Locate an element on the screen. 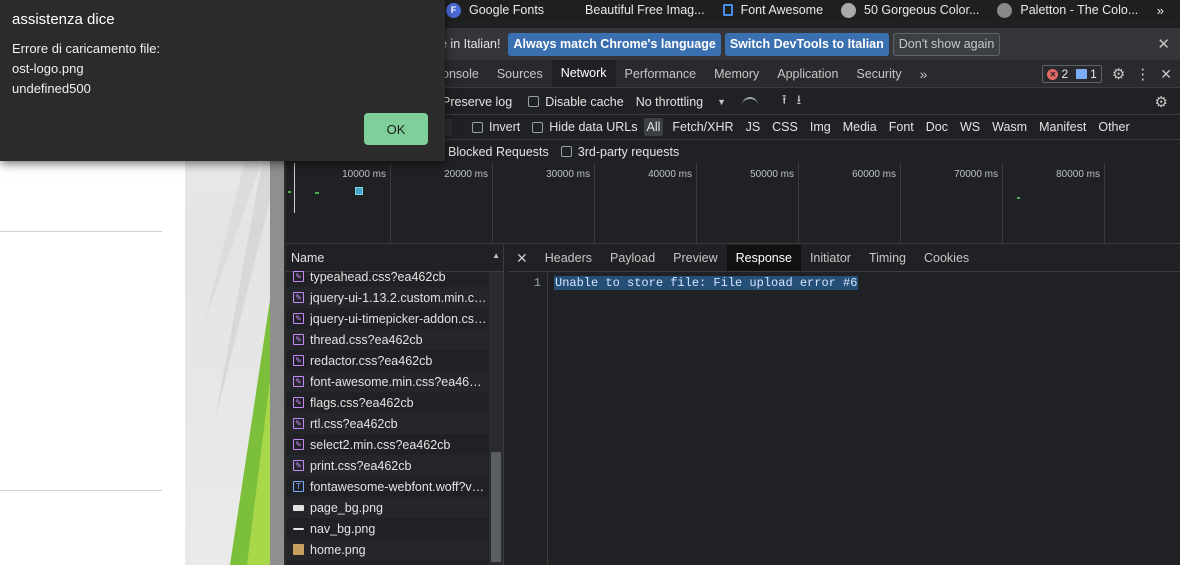 Image resolution: width=1180 pixels, height=565 pixels. request-row: page_bg.png is located at coordinates (387, 507).